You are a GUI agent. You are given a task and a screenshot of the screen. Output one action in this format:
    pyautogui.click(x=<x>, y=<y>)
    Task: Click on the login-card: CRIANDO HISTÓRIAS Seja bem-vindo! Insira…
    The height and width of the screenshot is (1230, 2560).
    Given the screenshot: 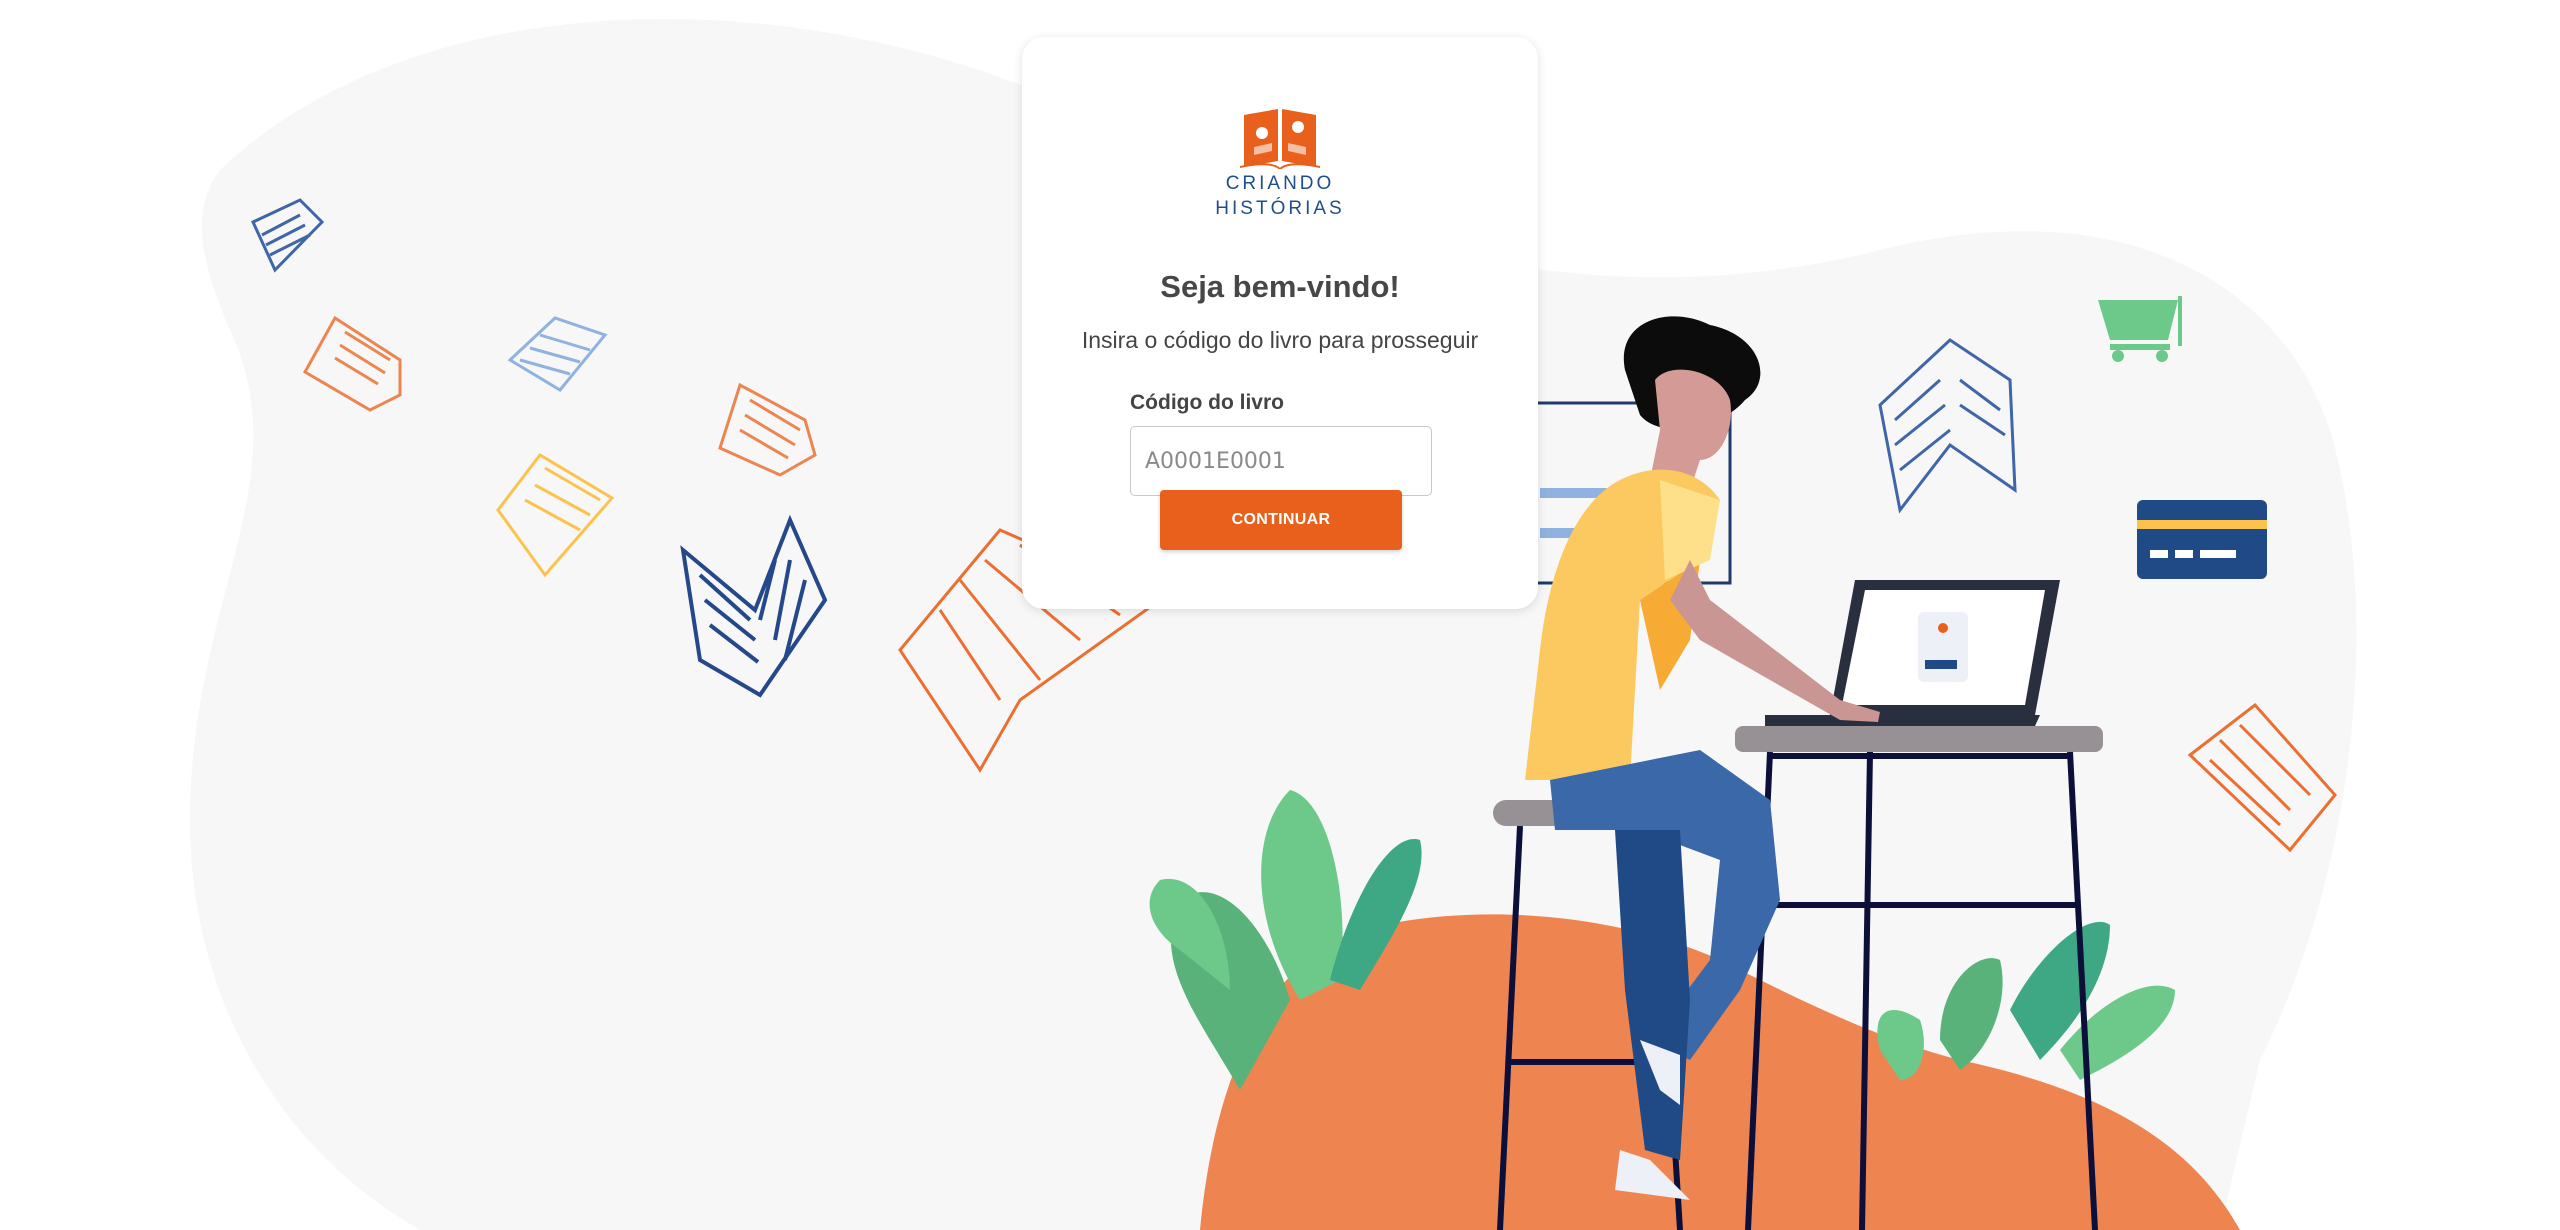 What is the action you would take?
    pyautogui.click(x=1280, y=323)
    